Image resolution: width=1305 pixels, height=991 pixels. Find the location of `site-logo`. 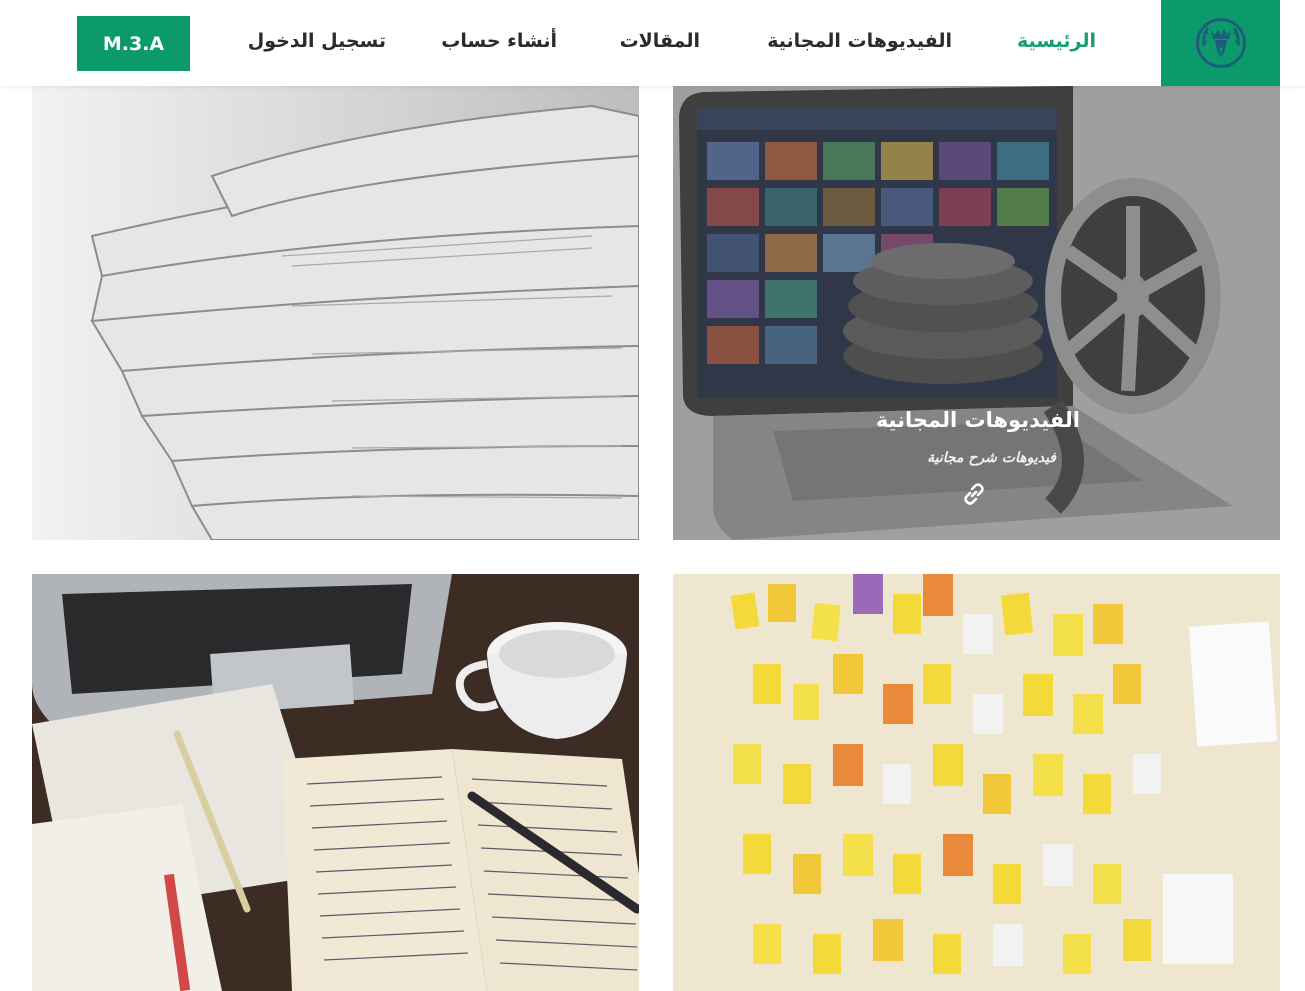

site-logo is located at coordinates (1220, 43).